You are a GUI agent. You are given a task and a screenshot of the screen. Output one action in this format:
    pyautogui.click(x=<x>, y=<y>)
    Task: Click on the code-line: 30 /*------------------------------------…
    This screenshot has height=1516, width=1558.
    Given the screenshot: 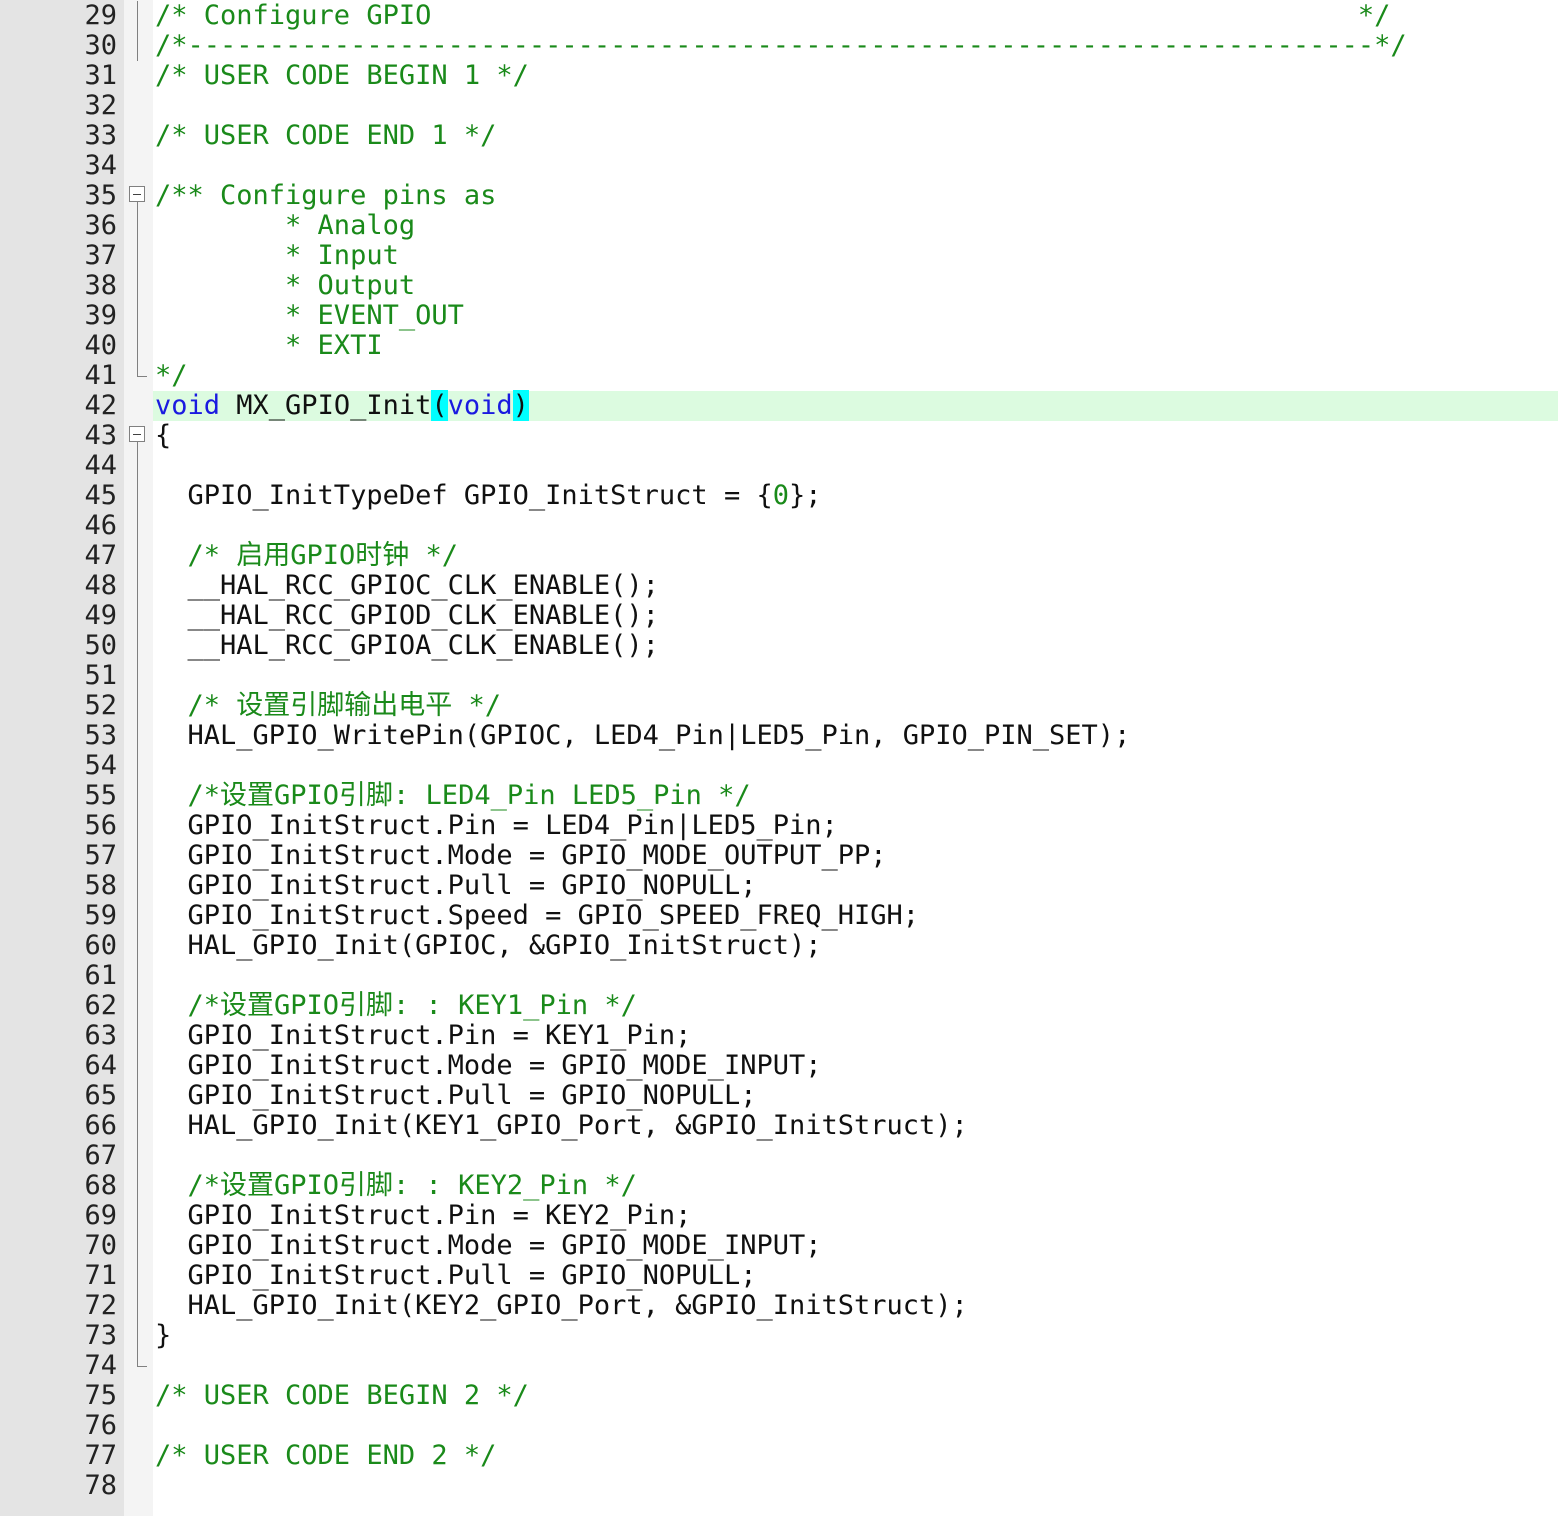 What is the action you would take?
    pyautogui.click(x=779, y=46)
    